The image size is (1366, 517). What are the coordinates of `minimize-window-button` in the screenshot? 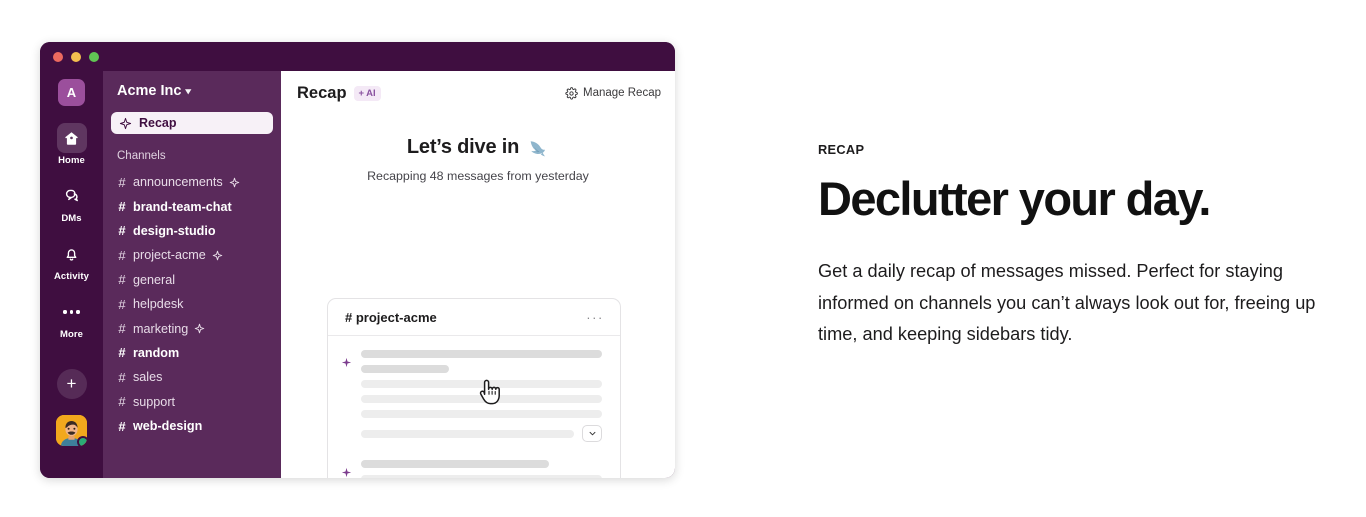 It's located at (76, 57).